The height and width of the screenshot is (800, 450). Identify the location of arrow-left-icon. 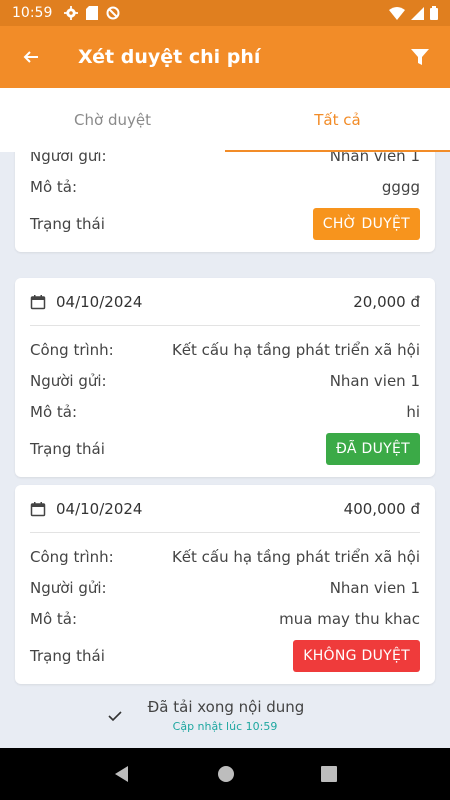
(30, 57).